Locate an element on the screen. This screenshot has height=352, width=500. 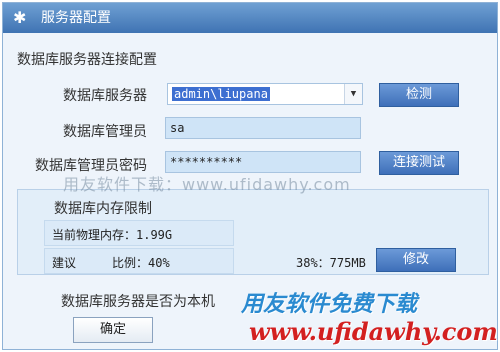
suggest-label: 建议 is located at coordinates (64, 263).